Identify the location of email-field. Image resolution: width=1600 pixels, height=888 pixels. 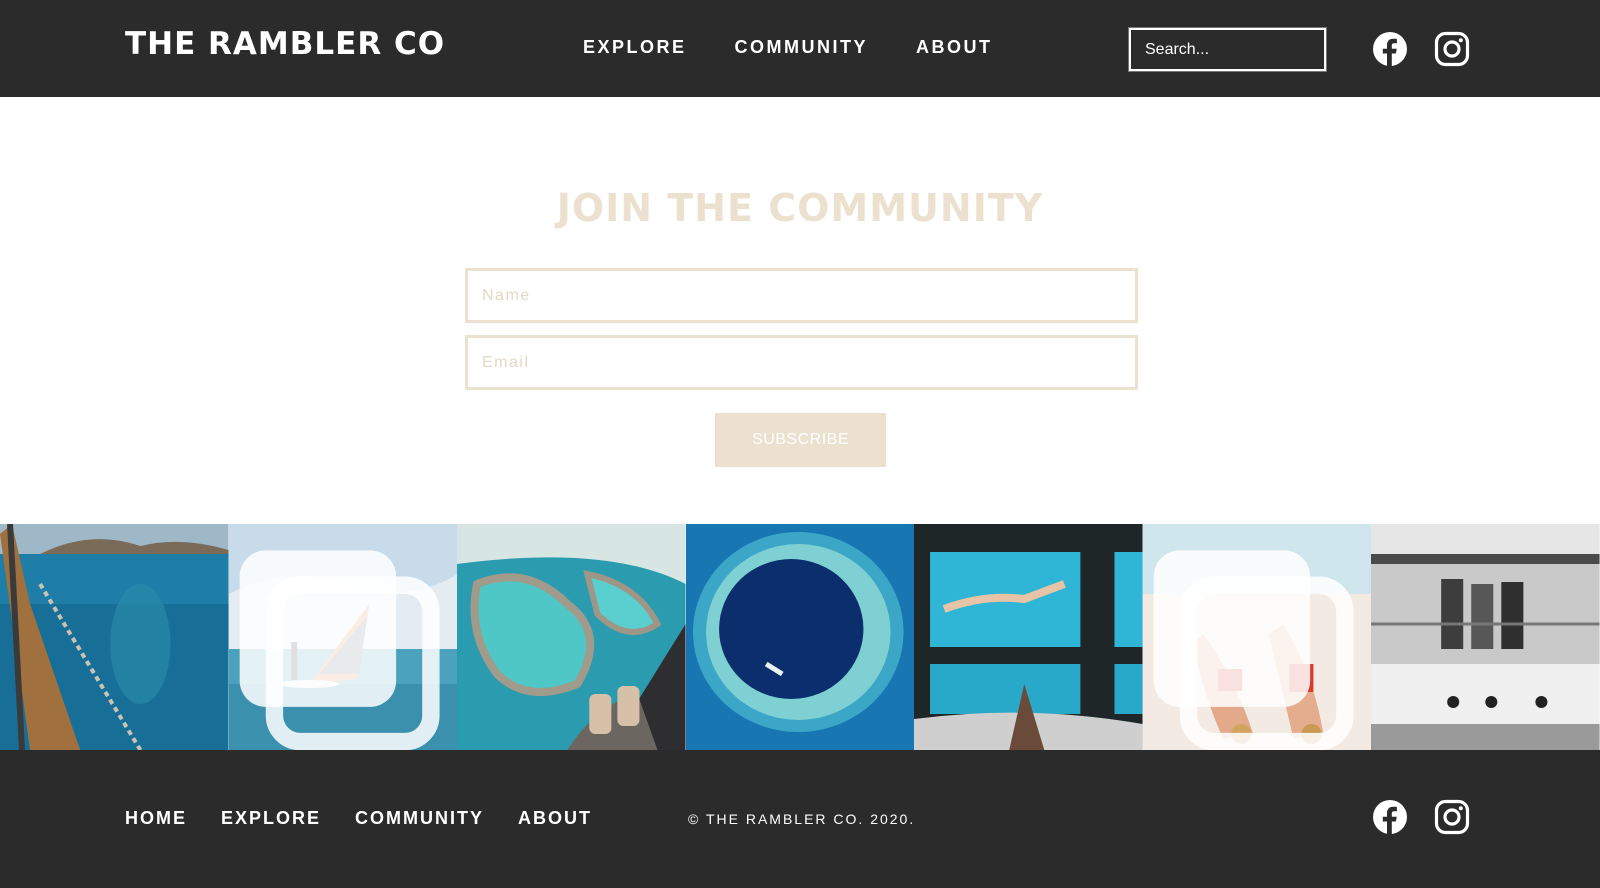
(801, 362).